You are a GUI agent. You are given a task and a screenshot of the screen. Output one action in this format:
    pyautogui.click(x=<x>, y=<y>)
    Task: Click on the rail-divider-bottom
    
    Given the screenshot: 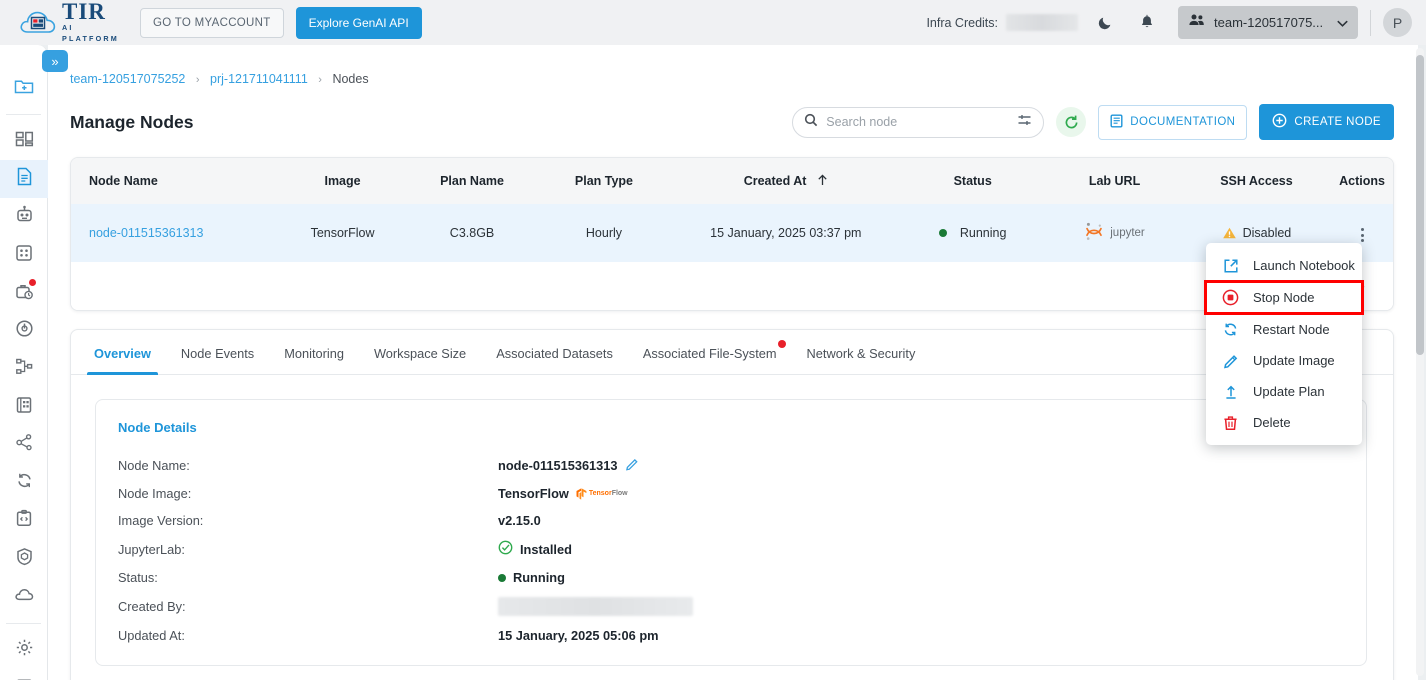 What is the action you would take?
    pyautogui.click(x=23, y=623)
    